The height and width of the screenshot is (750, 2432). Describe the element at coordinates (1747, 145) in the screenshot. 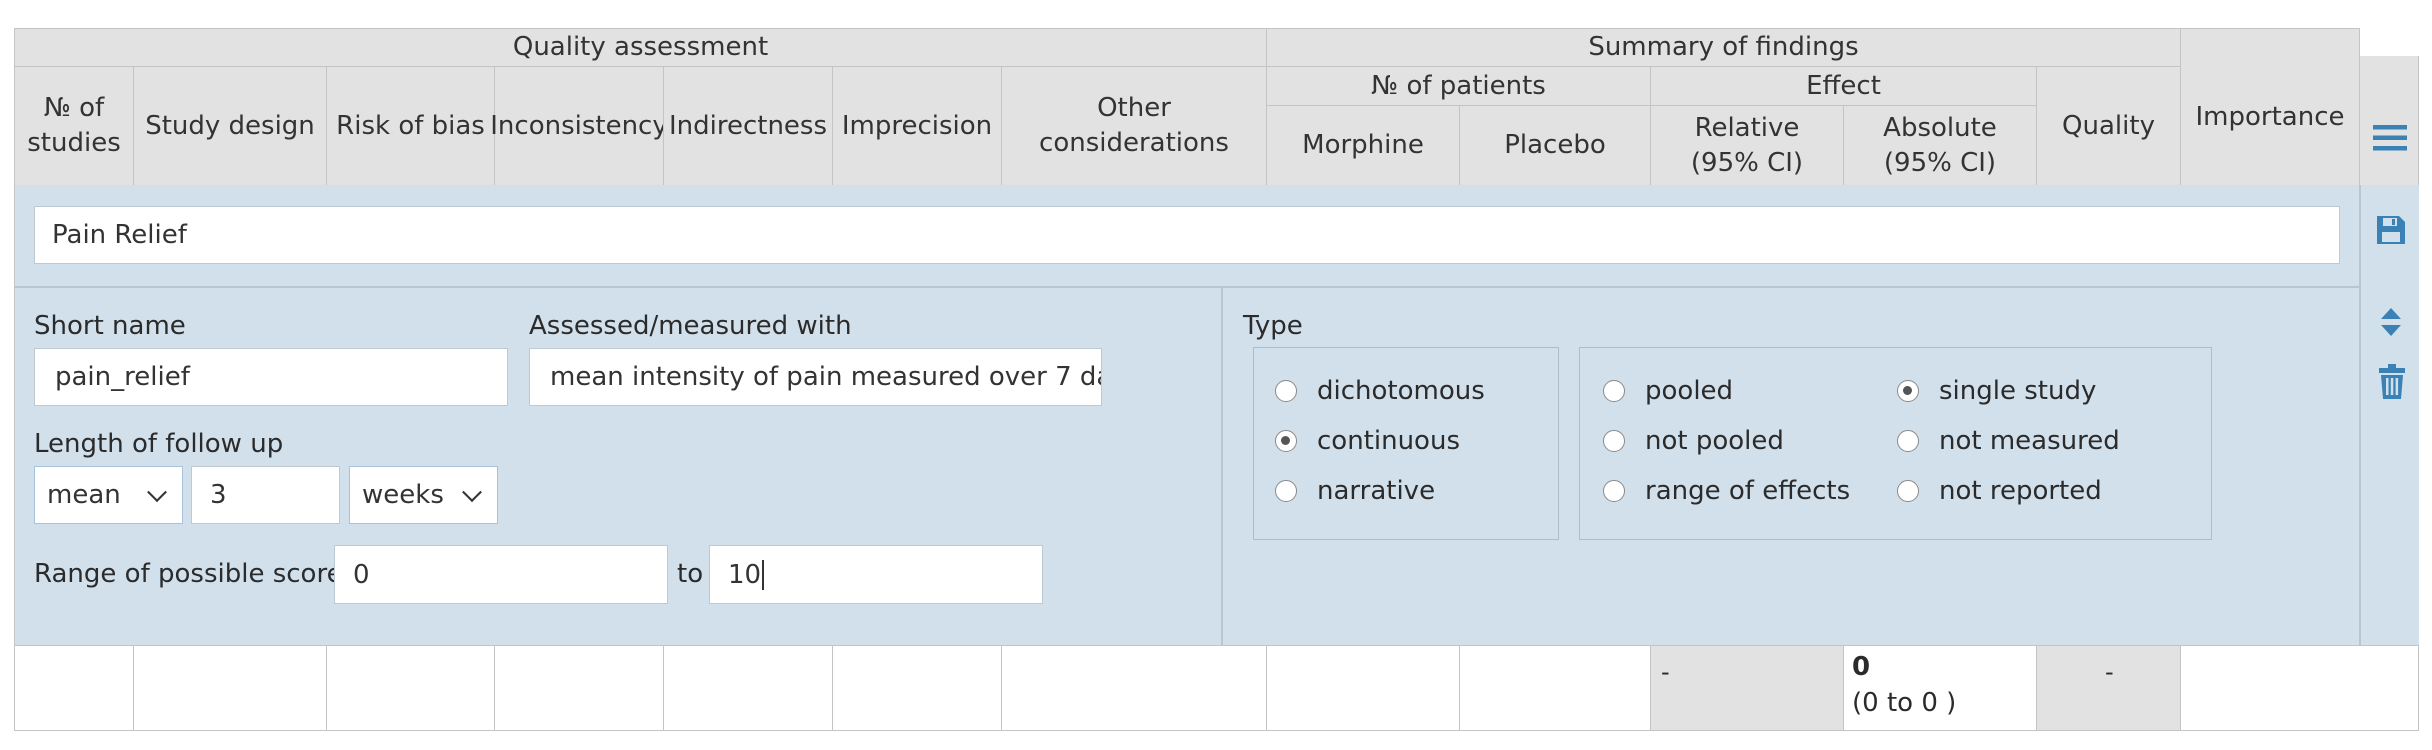

I see `header-relative: Relative (95% CI)` at that location.